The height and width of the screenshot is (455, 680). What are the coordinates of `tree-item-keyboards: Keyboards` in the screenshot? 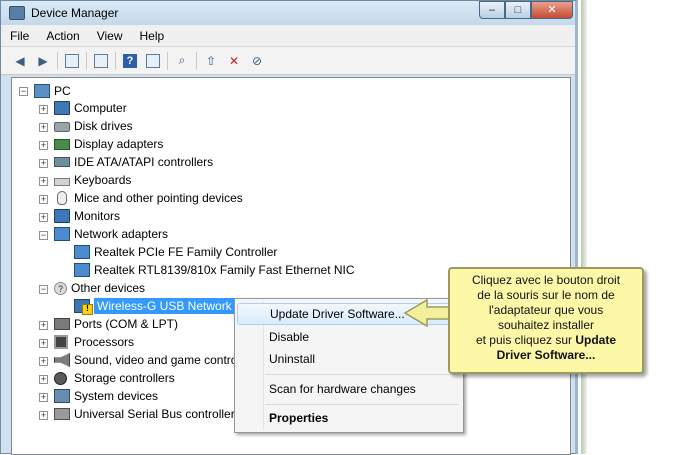 It's located at (92, 180).